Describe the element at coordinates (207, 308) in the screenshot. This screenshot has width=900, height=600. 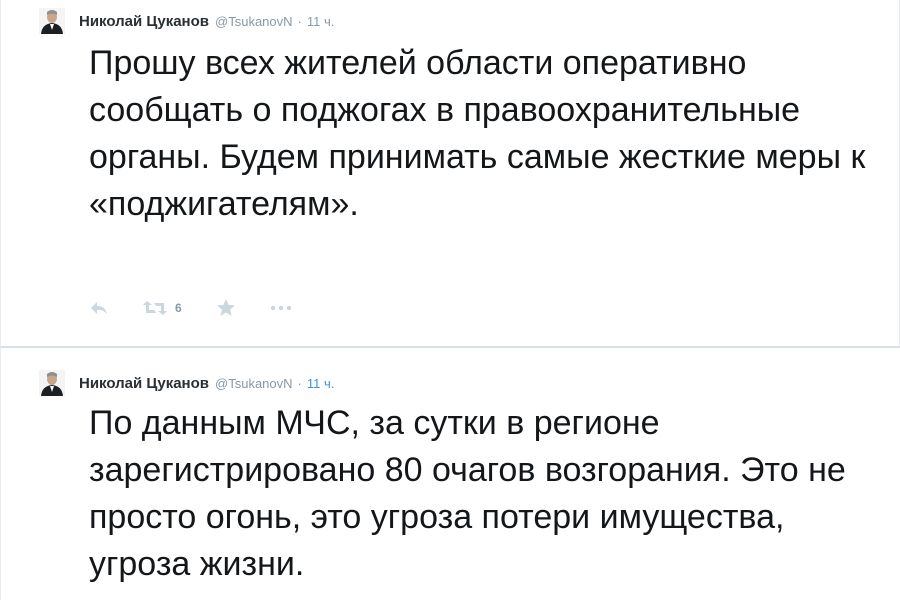
I see `tweet-actions: 6` at that location.